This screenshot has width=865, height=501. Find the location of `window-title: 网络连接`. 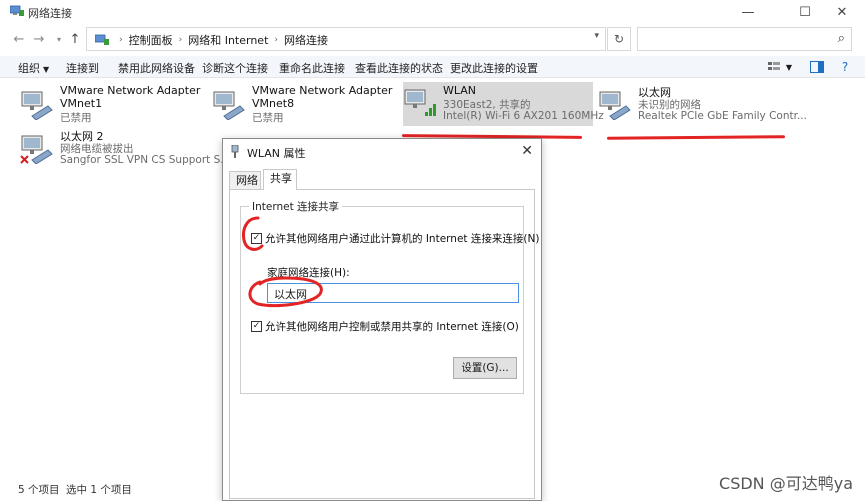

window-title: 网络连接 is located at coordinates (50, 13).